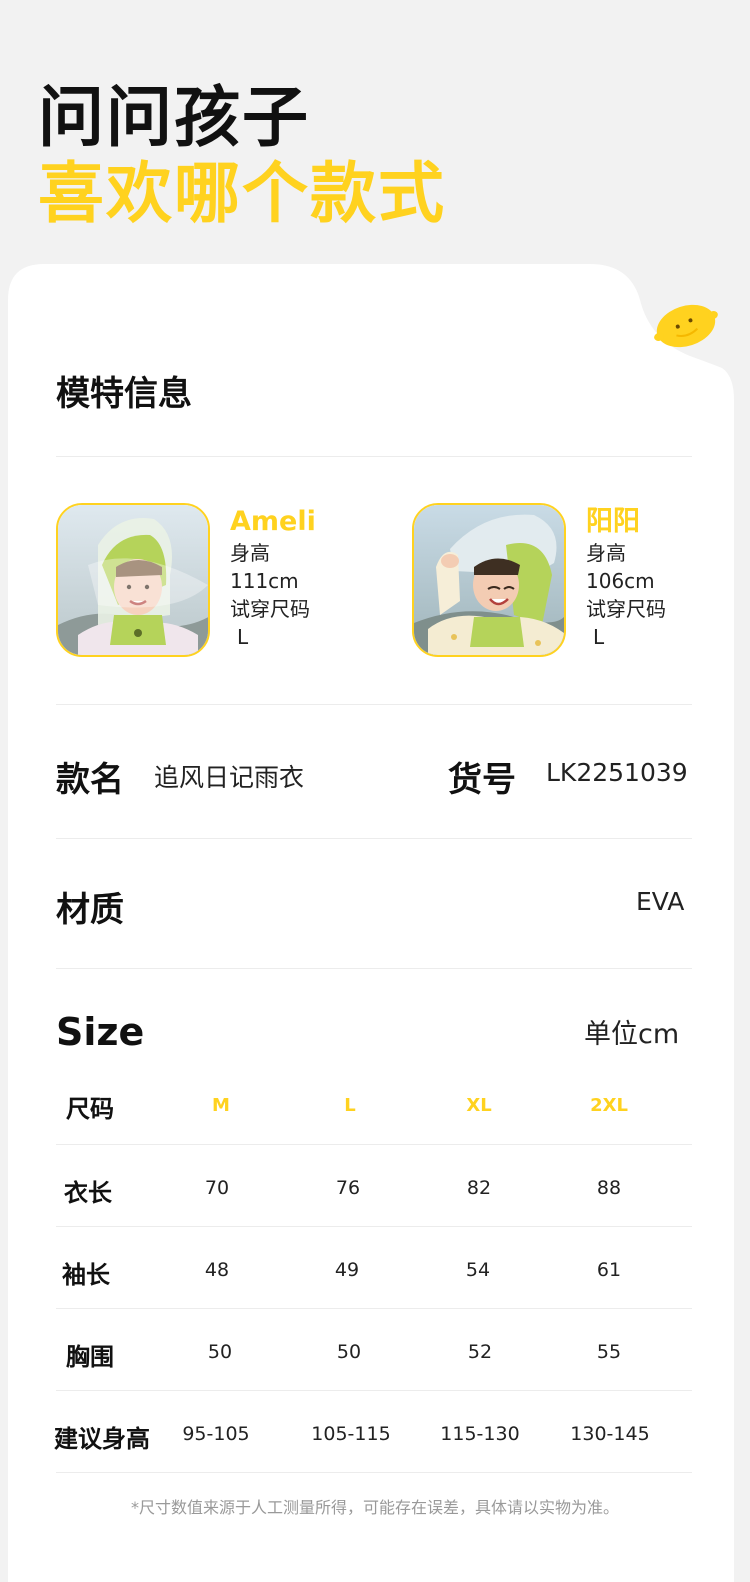  What do you see at coordinates (348, 1188) in the screenshot?
I see `table-cell: 76` at bounding box center [348, 1188].